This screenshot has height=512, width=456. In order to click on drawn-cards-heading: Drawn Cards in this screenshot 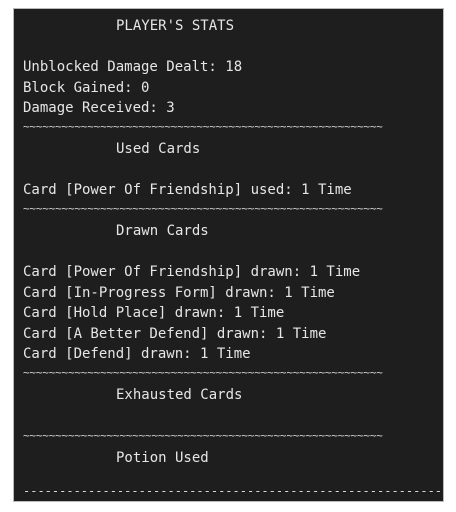, I will do `click(162, 231)`.